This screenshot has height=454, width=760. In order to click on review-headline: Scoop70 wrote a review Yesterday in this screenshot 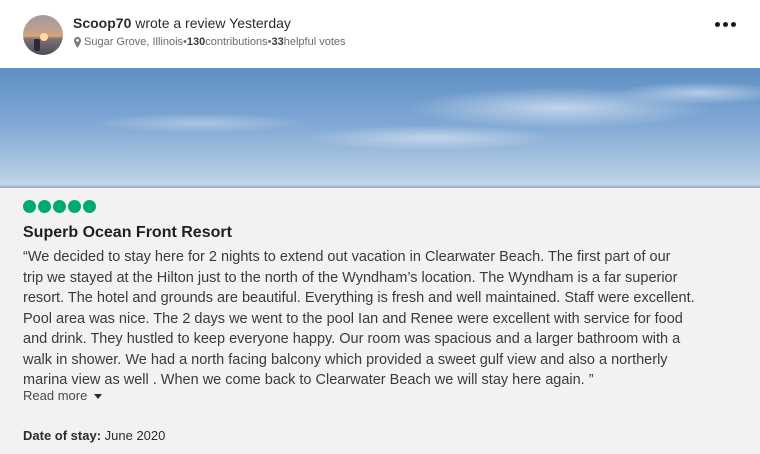, I will do `click(182, 23)`.